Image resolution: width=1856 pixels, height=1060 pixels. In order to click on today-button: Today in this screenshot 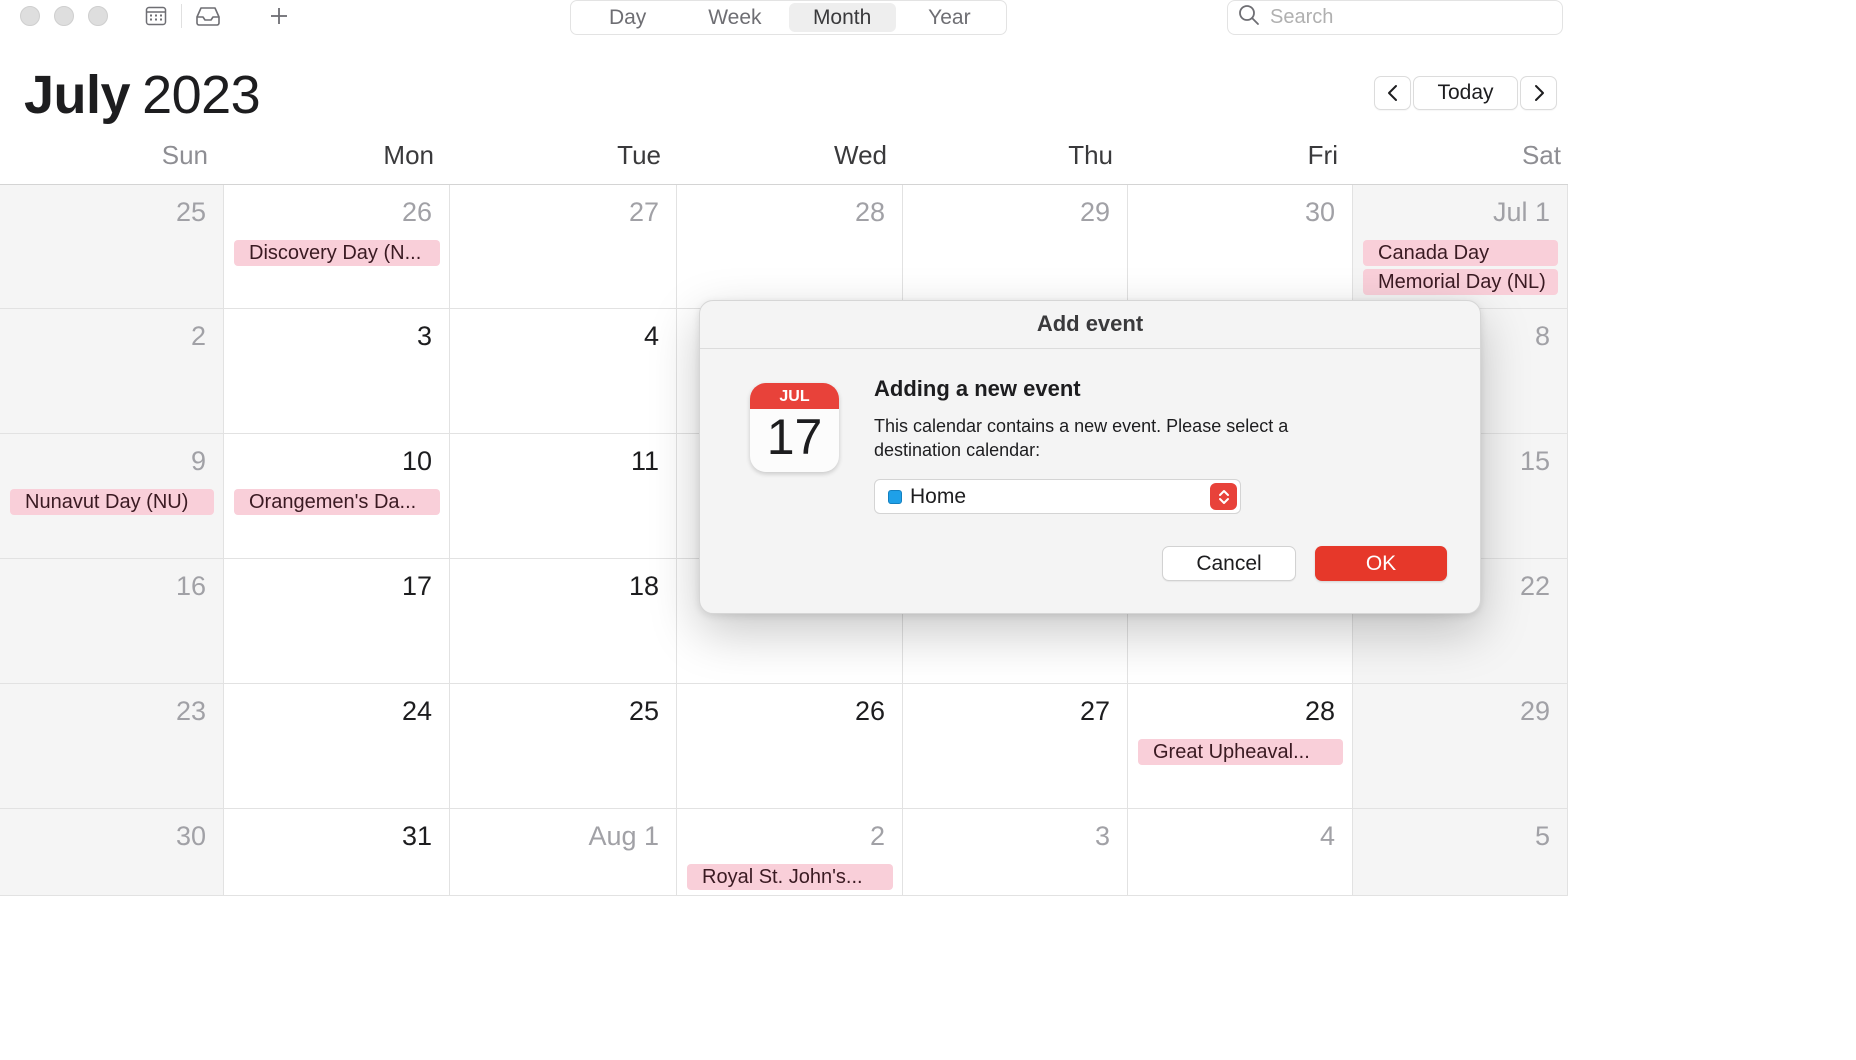, I will do `click(1465, 93)`.